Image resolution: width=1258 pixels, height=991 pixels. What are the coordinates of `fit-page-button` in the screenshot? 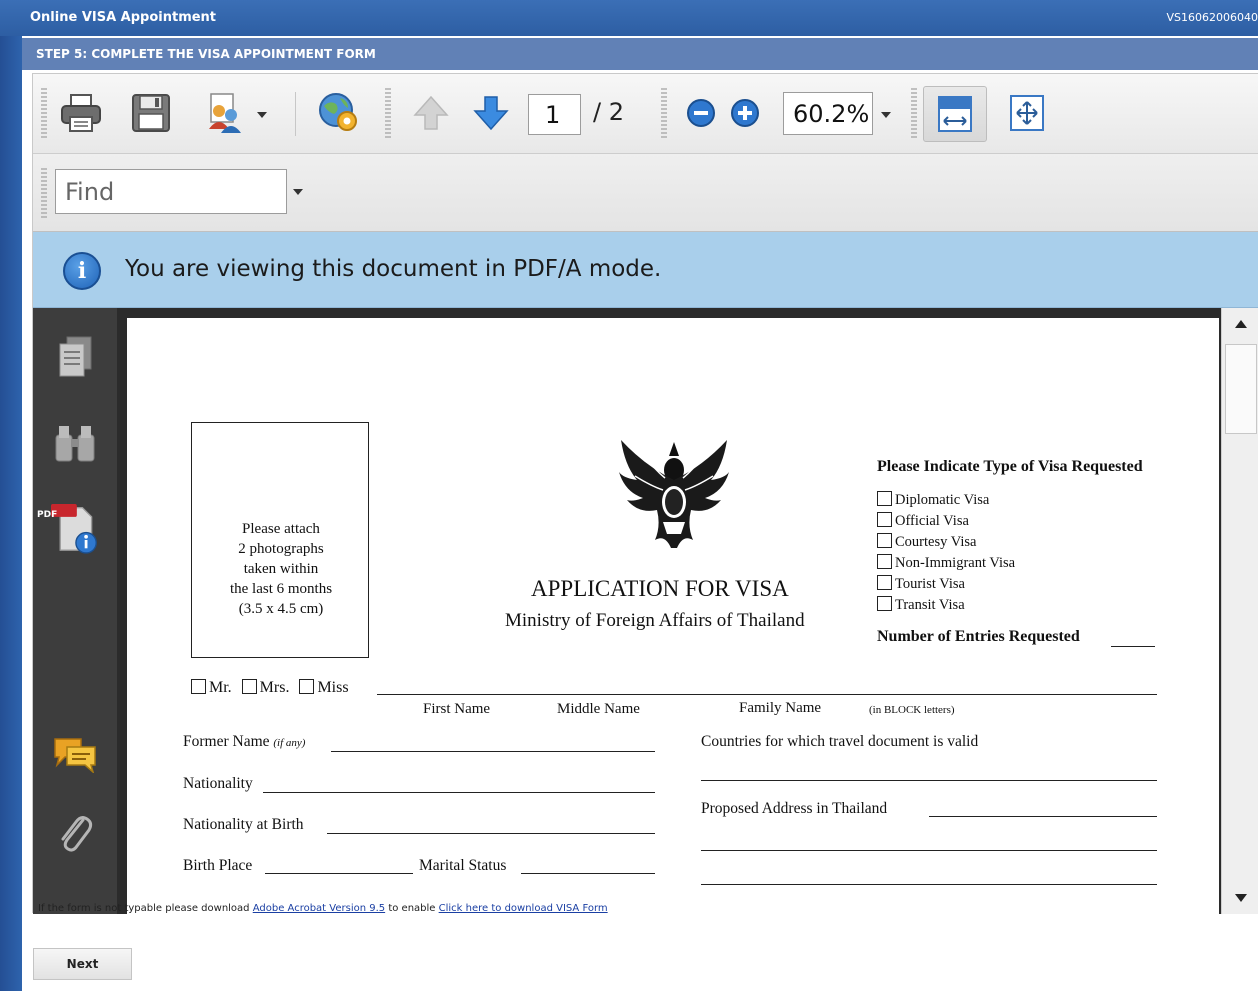 It's located at (1027, 113).